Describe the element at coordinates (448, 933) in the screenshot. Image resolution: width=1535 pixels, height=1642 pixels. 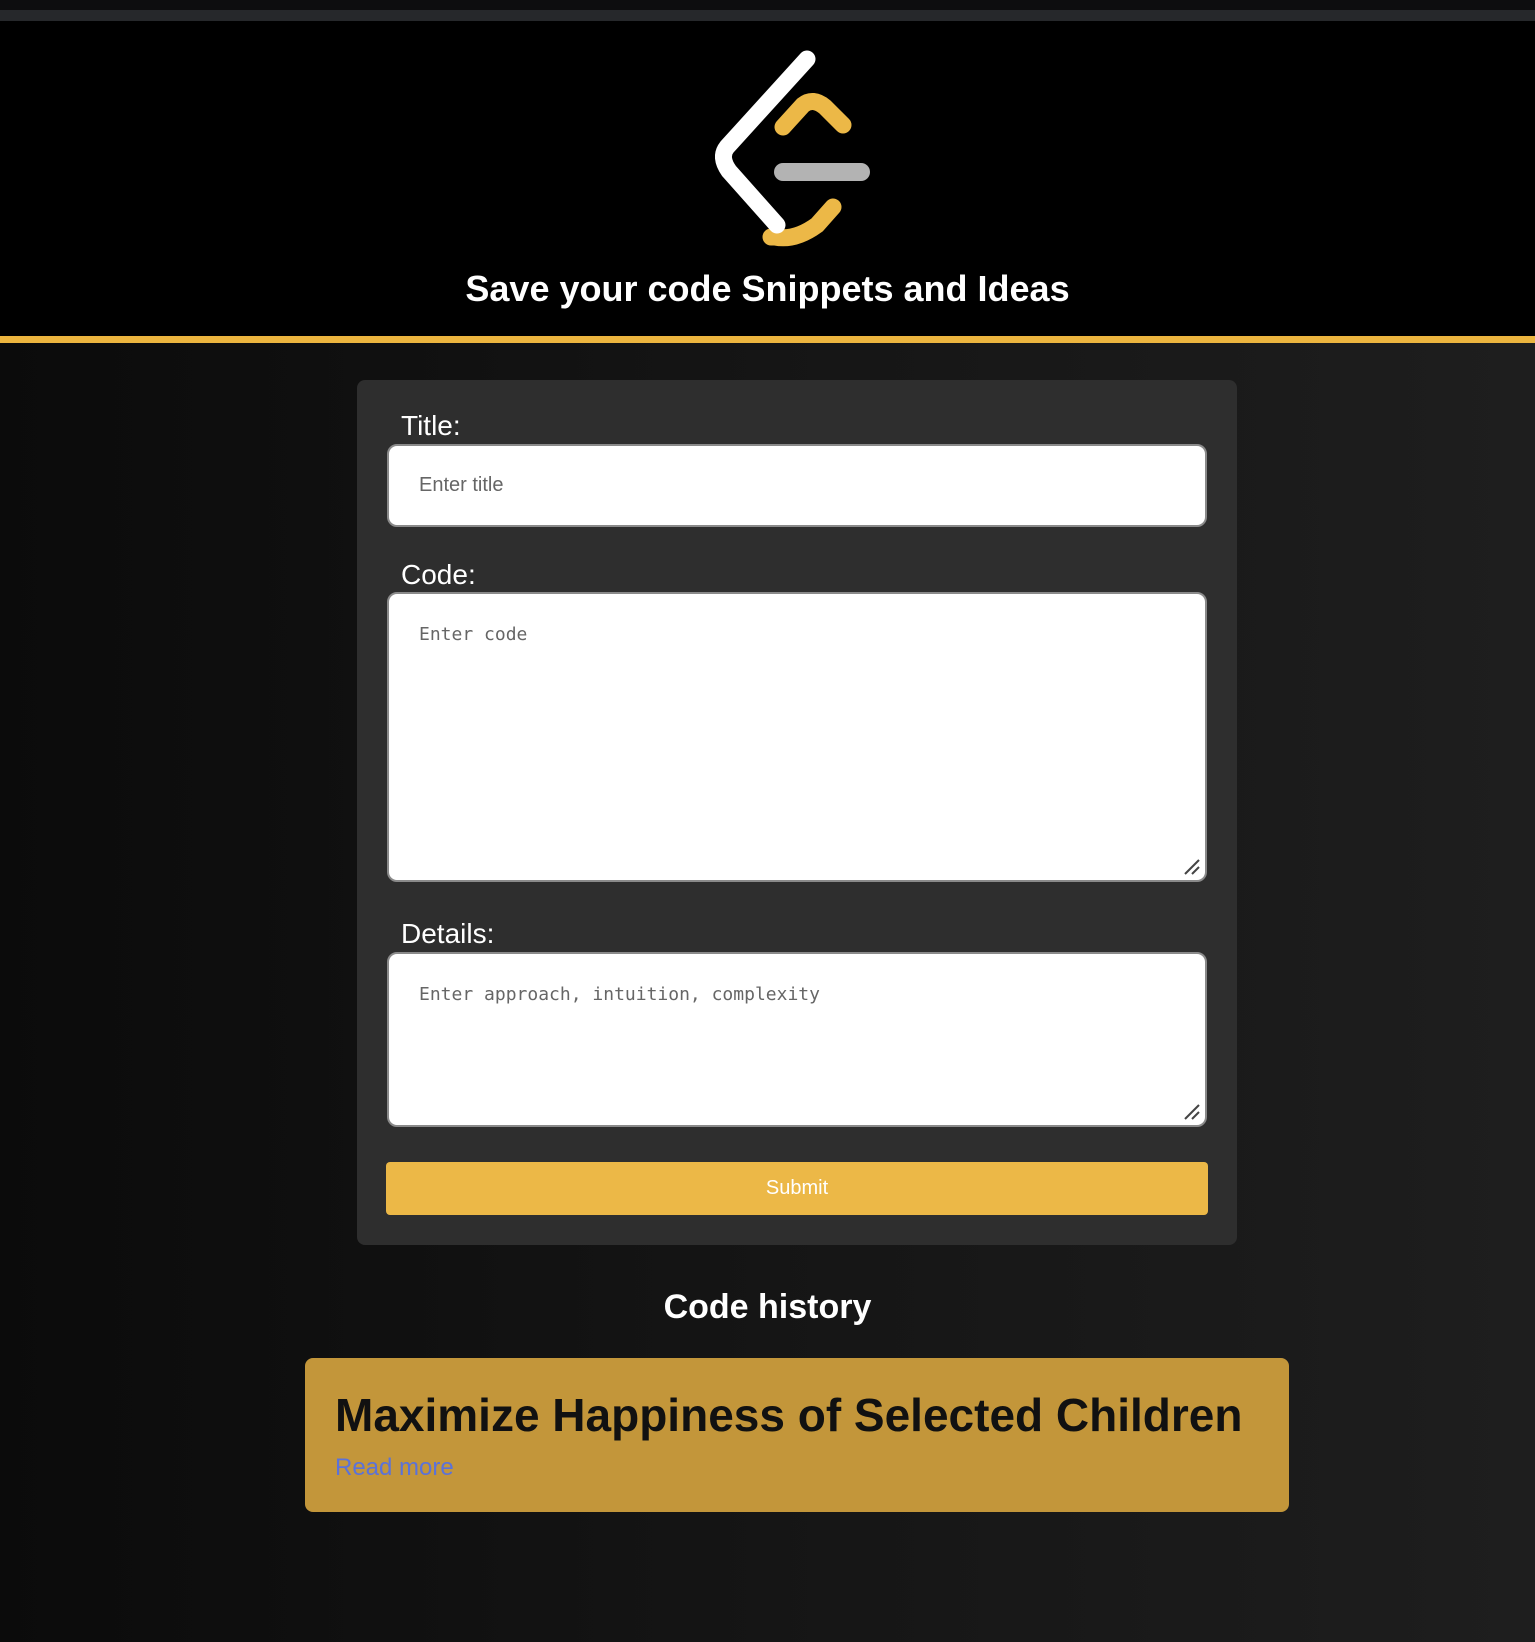
I see `details-label: Details:` at that location.